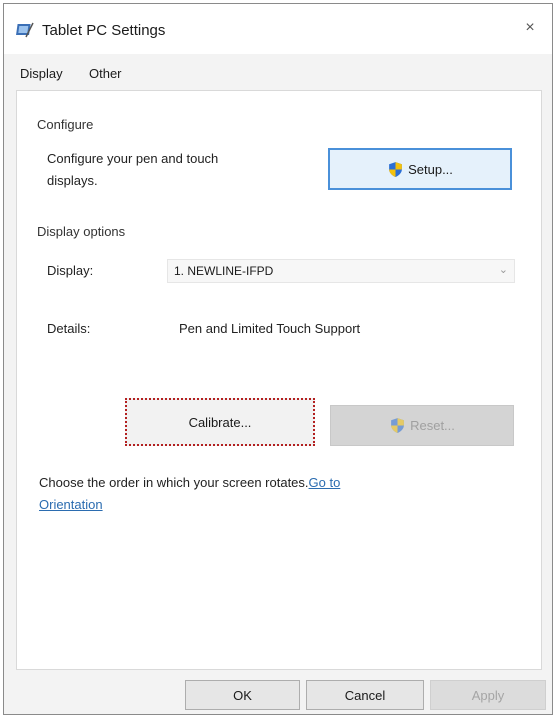  I want to click on cancel-button: Cancel, so click(365, 695).